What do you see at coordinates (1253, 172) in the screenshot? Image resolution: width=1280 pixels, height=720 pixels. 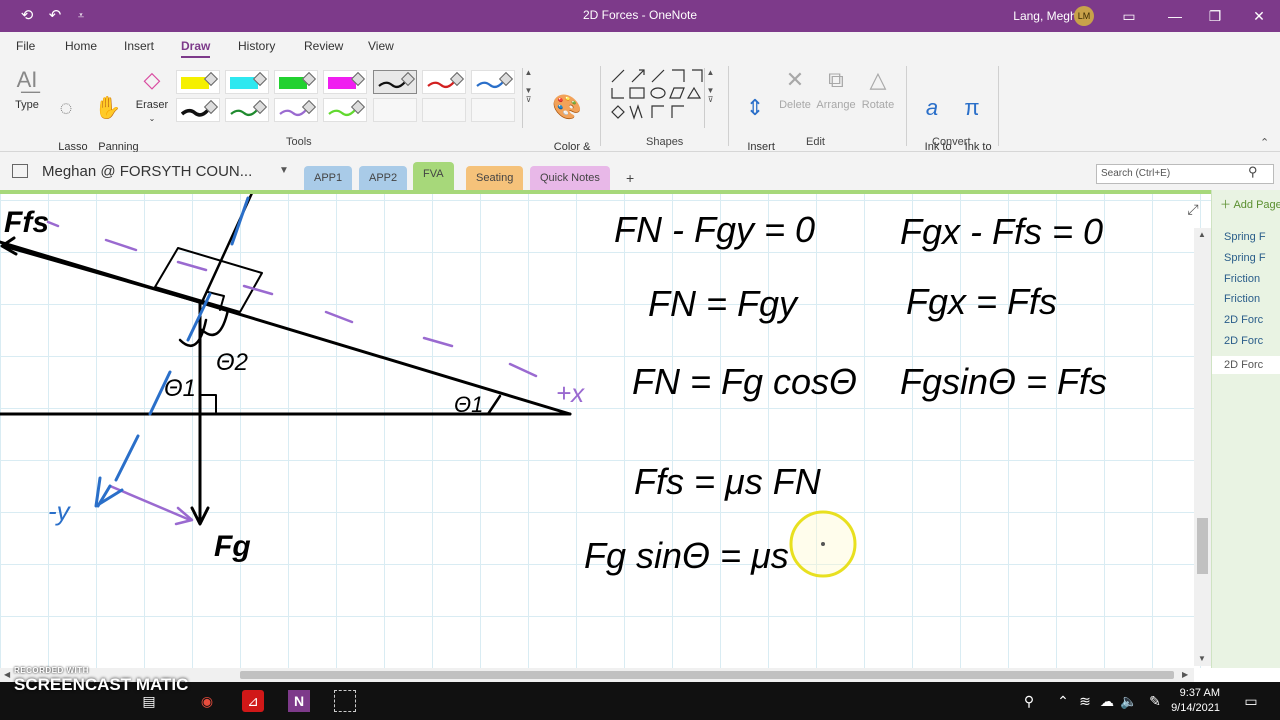 I see `search-icon: ⚲` at bounding box center [1253, 172].